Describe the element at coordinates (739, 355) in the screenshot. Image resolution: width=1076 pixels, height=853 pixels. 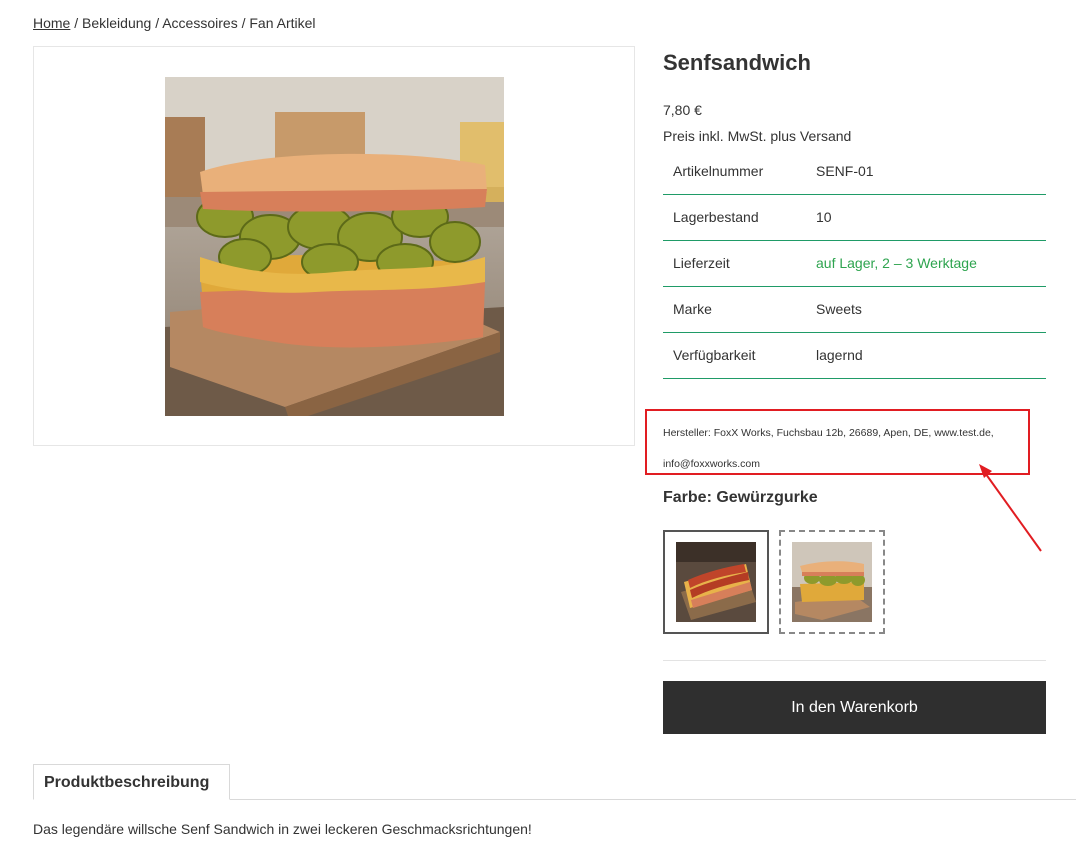
I see `property-key: Verfügbarkeit` at that location.